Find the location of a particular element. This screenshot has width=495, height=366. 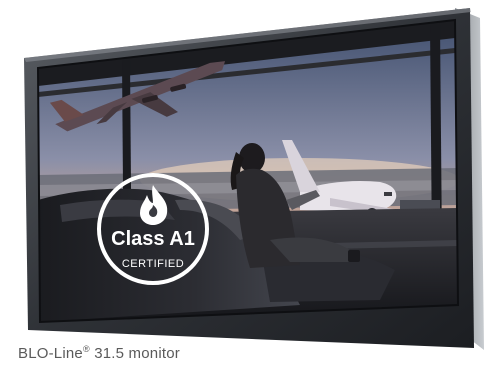

caption-name: BLO-Line is located at coordinates (50, 353).